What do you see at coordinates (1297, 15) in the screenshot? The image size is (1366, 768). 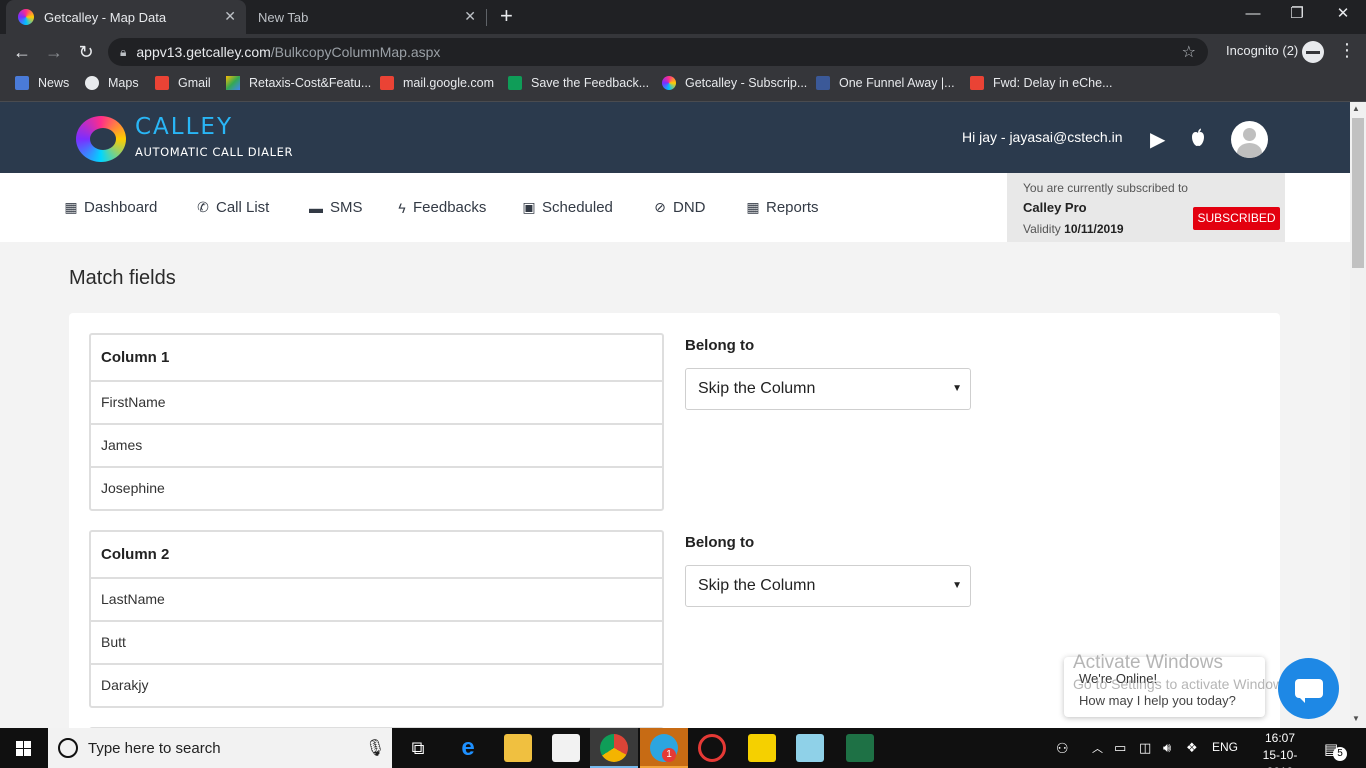 I see `restore-button: ❐` at bounding box center [1297, 15].